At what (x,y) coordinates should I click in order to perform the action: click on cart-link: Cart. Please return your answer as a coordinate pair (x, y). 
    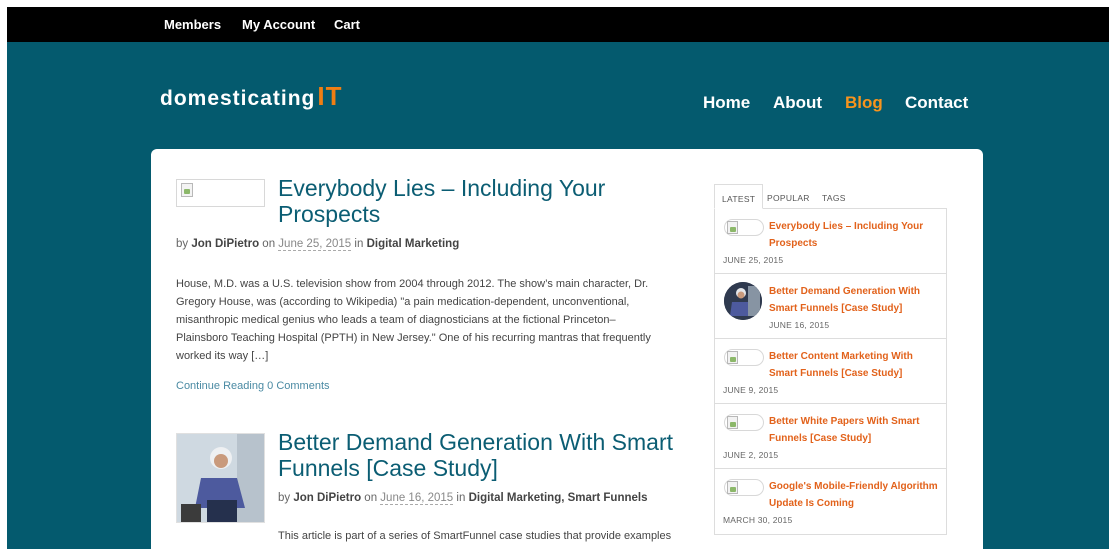
    Looking at the image, I should click on (347, 24).